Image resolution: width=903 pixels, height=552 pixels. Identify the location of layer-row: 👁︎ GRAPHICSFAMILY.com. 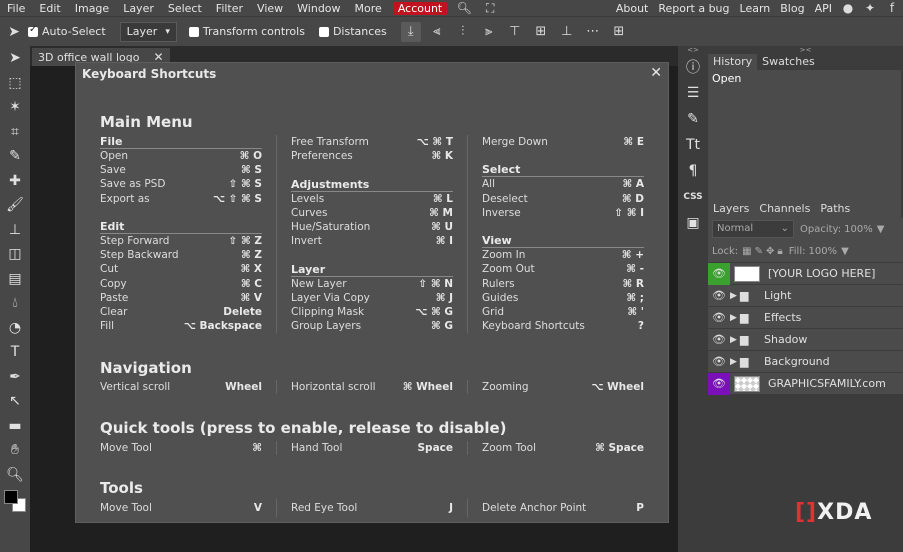
(805, 383).